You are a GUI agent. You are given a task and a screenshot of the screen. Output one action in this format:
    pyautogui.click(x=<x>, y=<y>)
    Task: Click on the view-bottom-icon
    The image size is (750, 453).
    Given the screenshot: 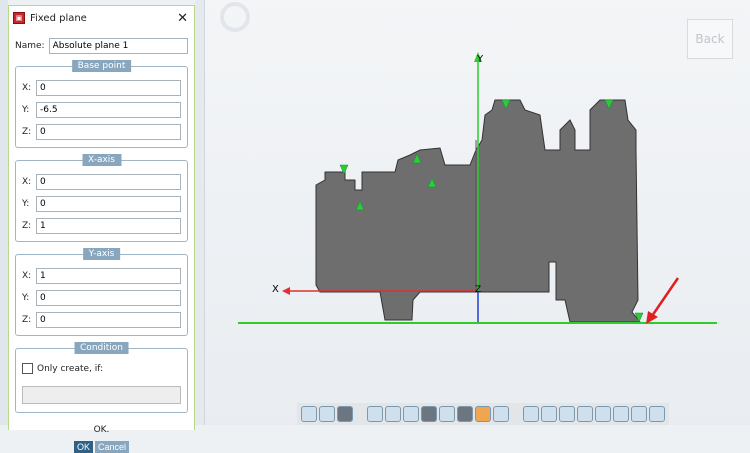 What is the action you would take?
    pyautogui.click(x=621, y=414)
    